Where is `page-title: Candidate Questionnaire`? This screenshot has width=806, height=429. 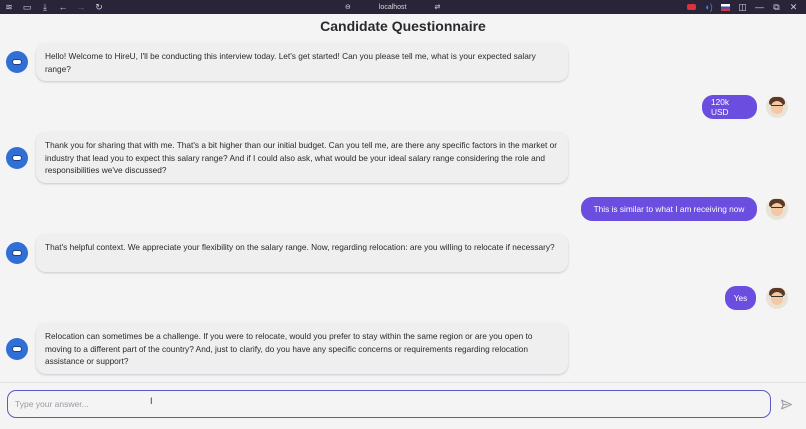
page-title: Candidate Questionnaire is located at coordinates (403, 26).